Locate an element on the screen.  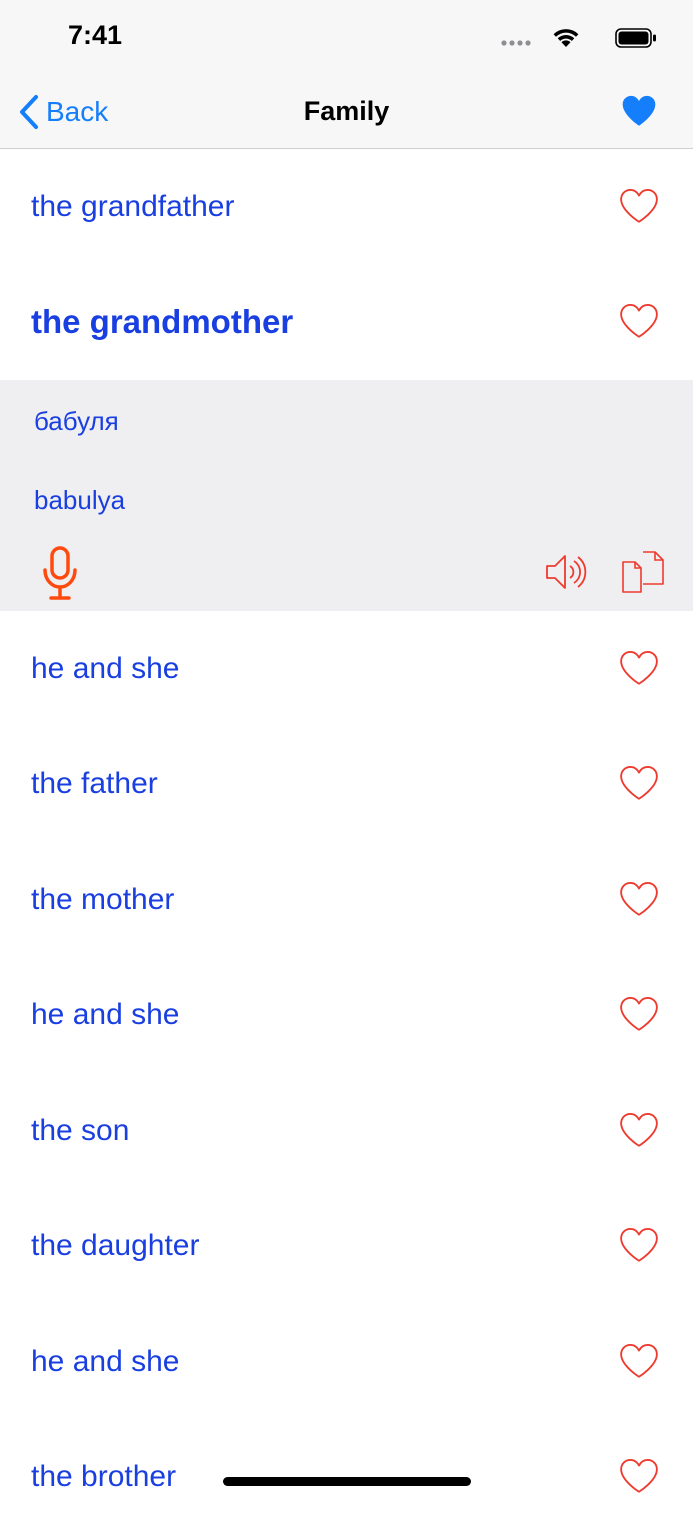
word-label: the grandmother is located at coordinates (162, 322).